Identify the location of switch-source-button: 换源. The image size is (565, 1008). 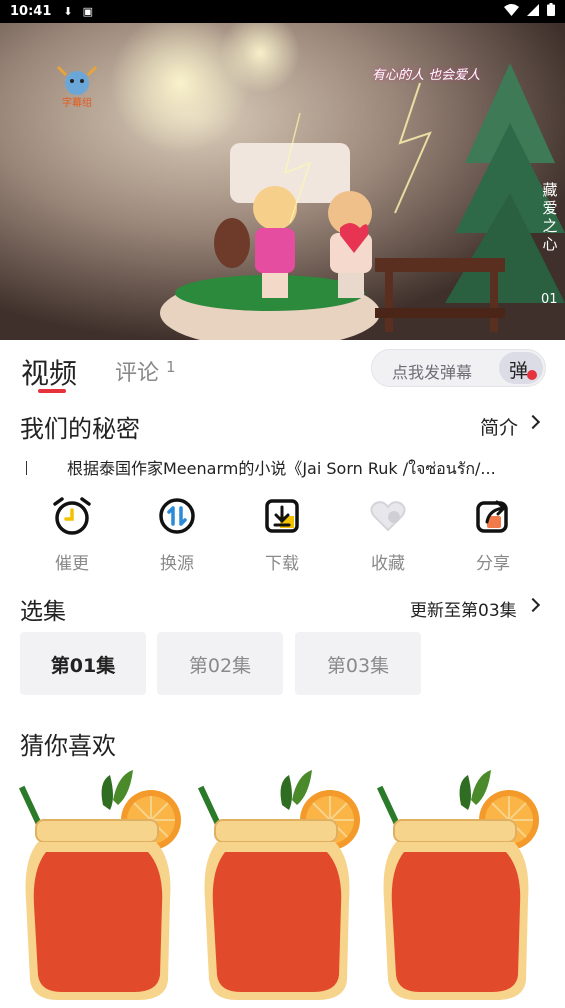
(177, 533).